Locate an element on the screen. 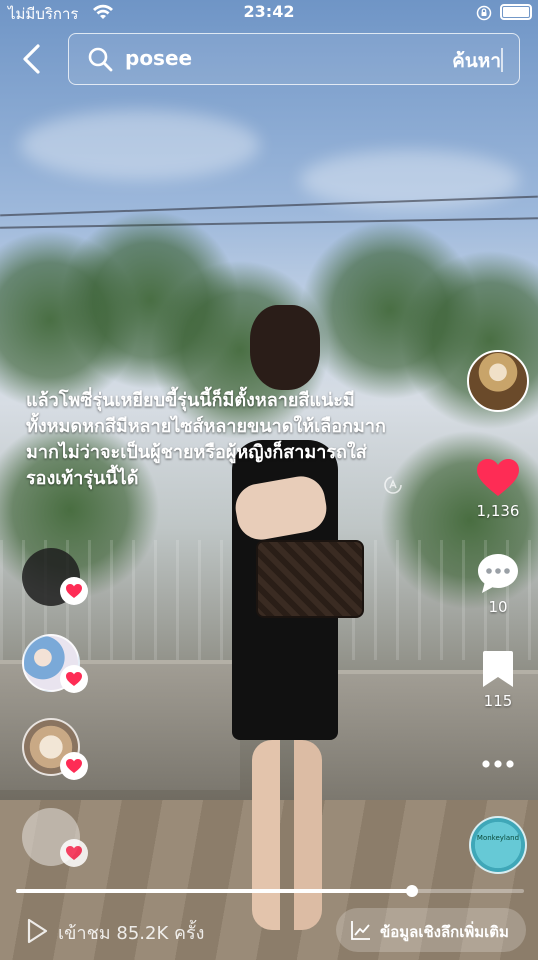  comment-icon is located at coordinates (498, 573).